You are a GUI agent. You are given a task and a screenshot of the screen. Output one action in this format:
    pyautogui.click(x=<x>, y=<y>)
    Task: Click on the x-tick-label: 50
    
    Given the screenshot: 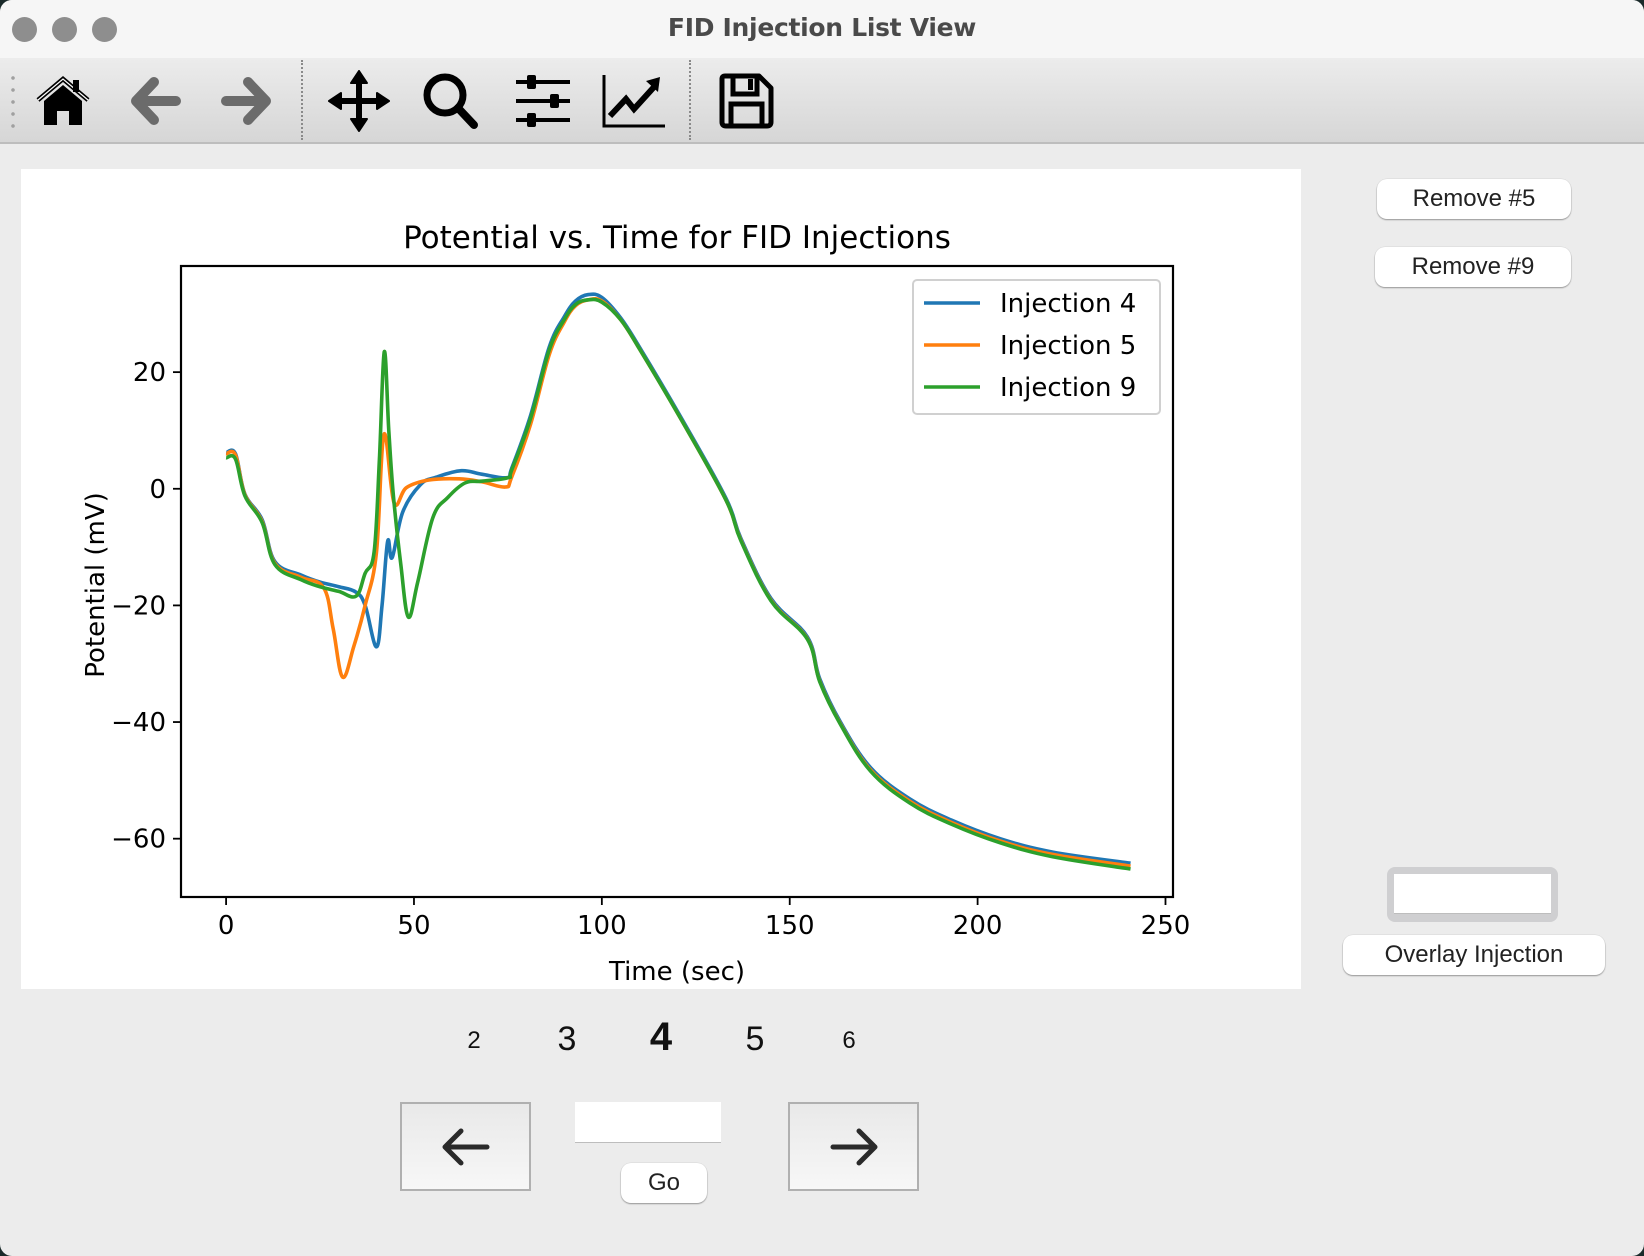 What is the action you would take?
    pyautogui.click(x=413, y=926)
    